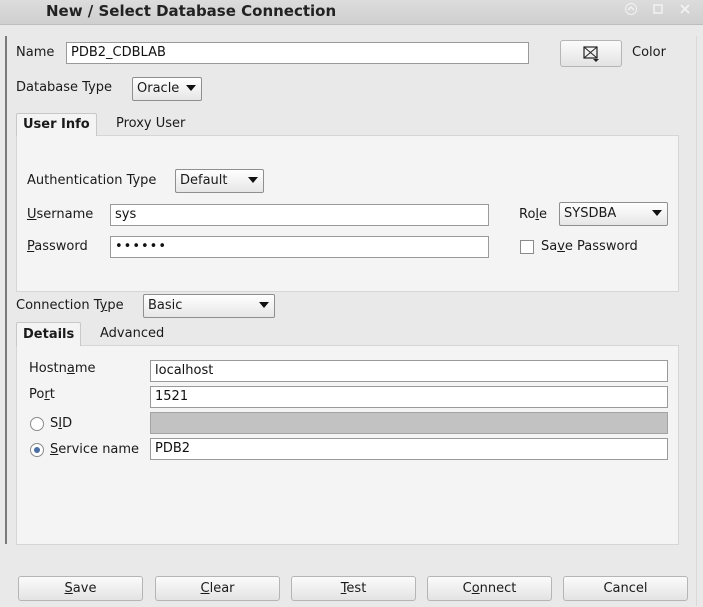  I want to click on right-border, so click(696, 321).